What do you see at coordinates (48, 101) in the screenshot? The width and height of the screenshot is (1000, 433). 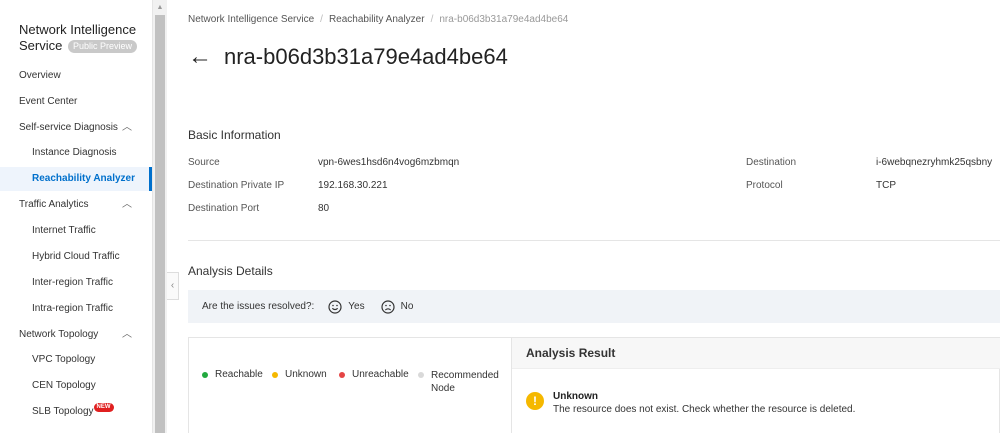 I see `sidebar-item-label: Event Center` at bounding box center [48, 101].